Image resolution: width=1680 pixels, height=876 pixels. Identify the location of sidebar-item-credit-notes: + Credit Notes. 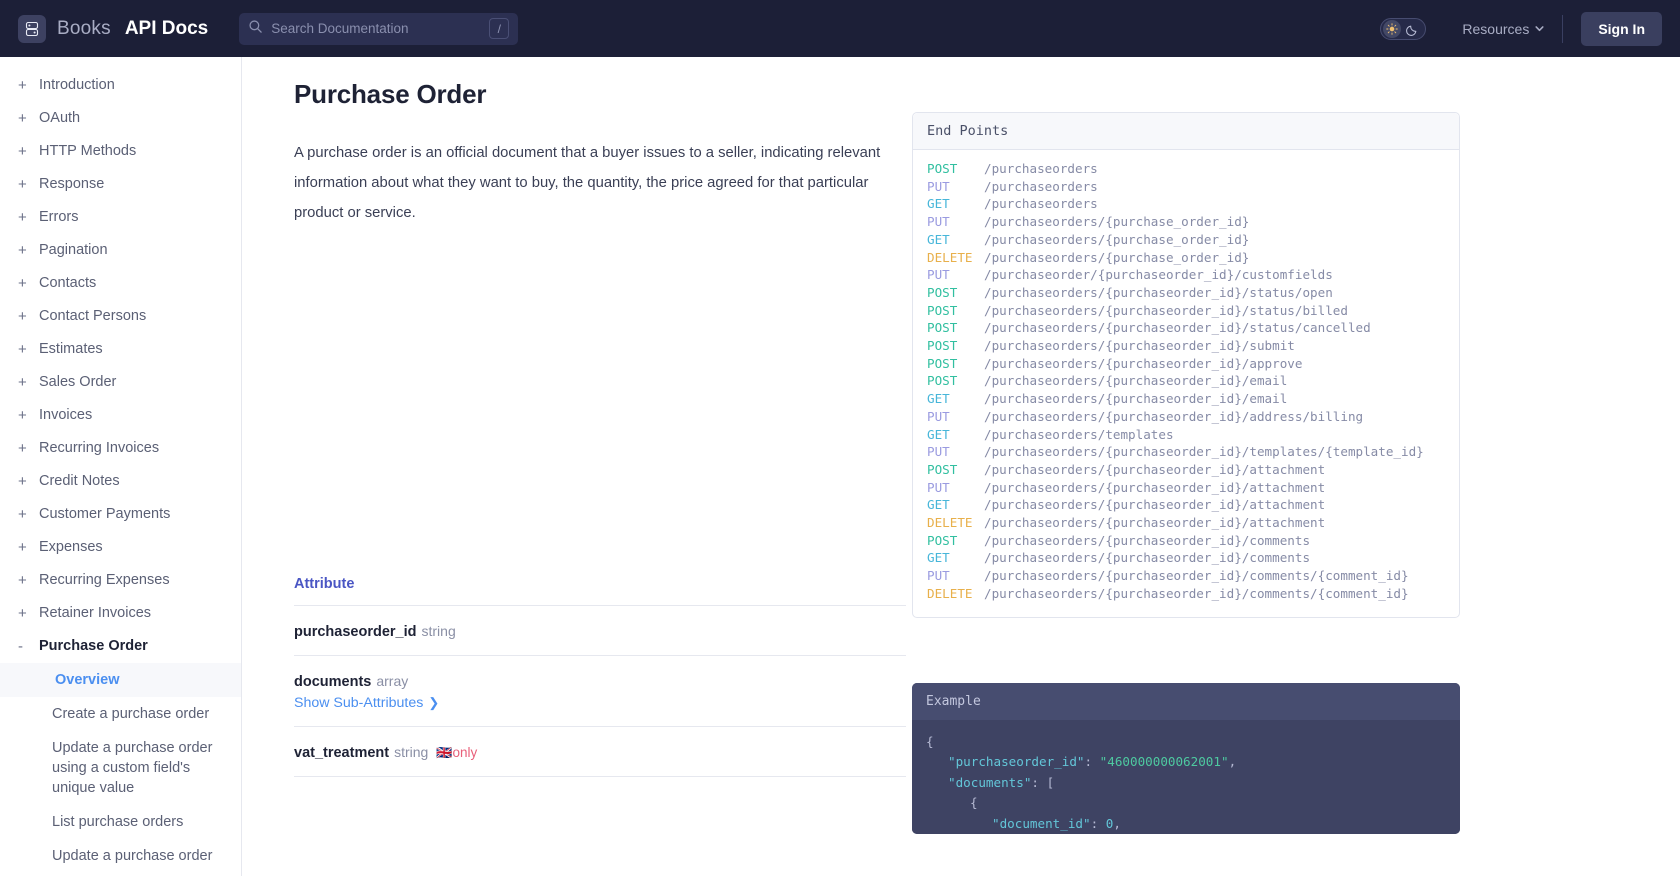
(120, 481).